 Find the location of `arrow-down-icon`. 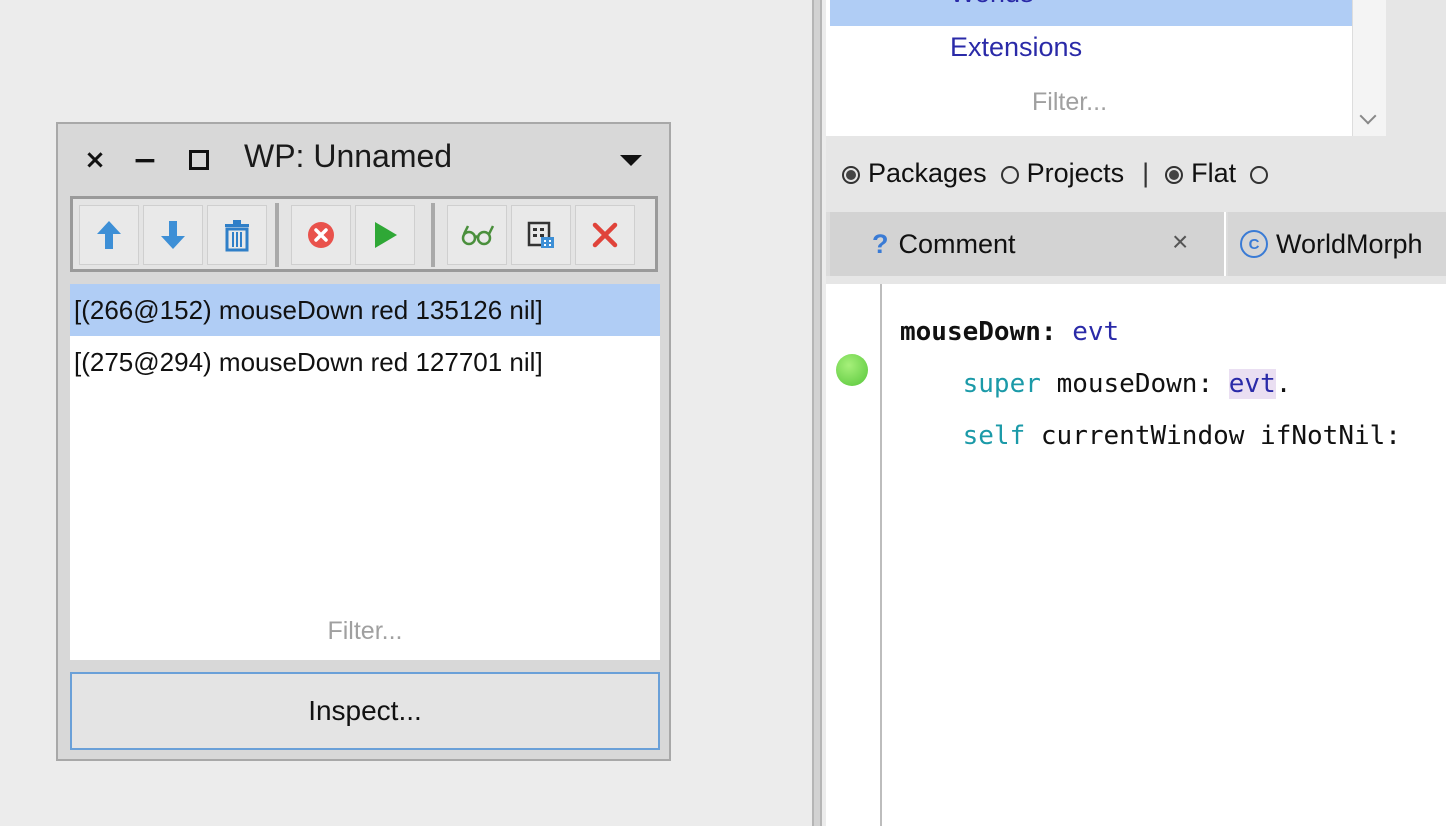

arrow-down-icon is located at coordinates (173, 235).